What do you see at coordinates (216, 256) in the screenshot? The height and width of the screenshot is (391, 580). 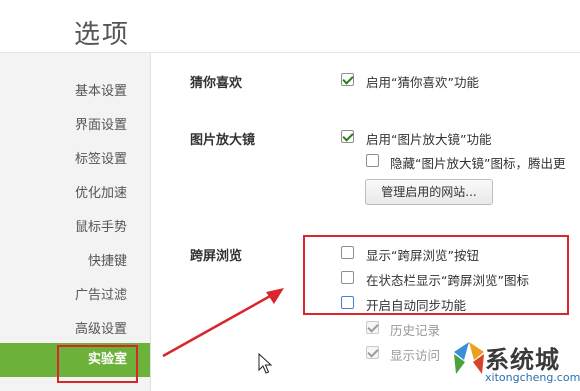 I see `section-title-crossscreen: 跨屏浏览` at bounding box center [216, 256].